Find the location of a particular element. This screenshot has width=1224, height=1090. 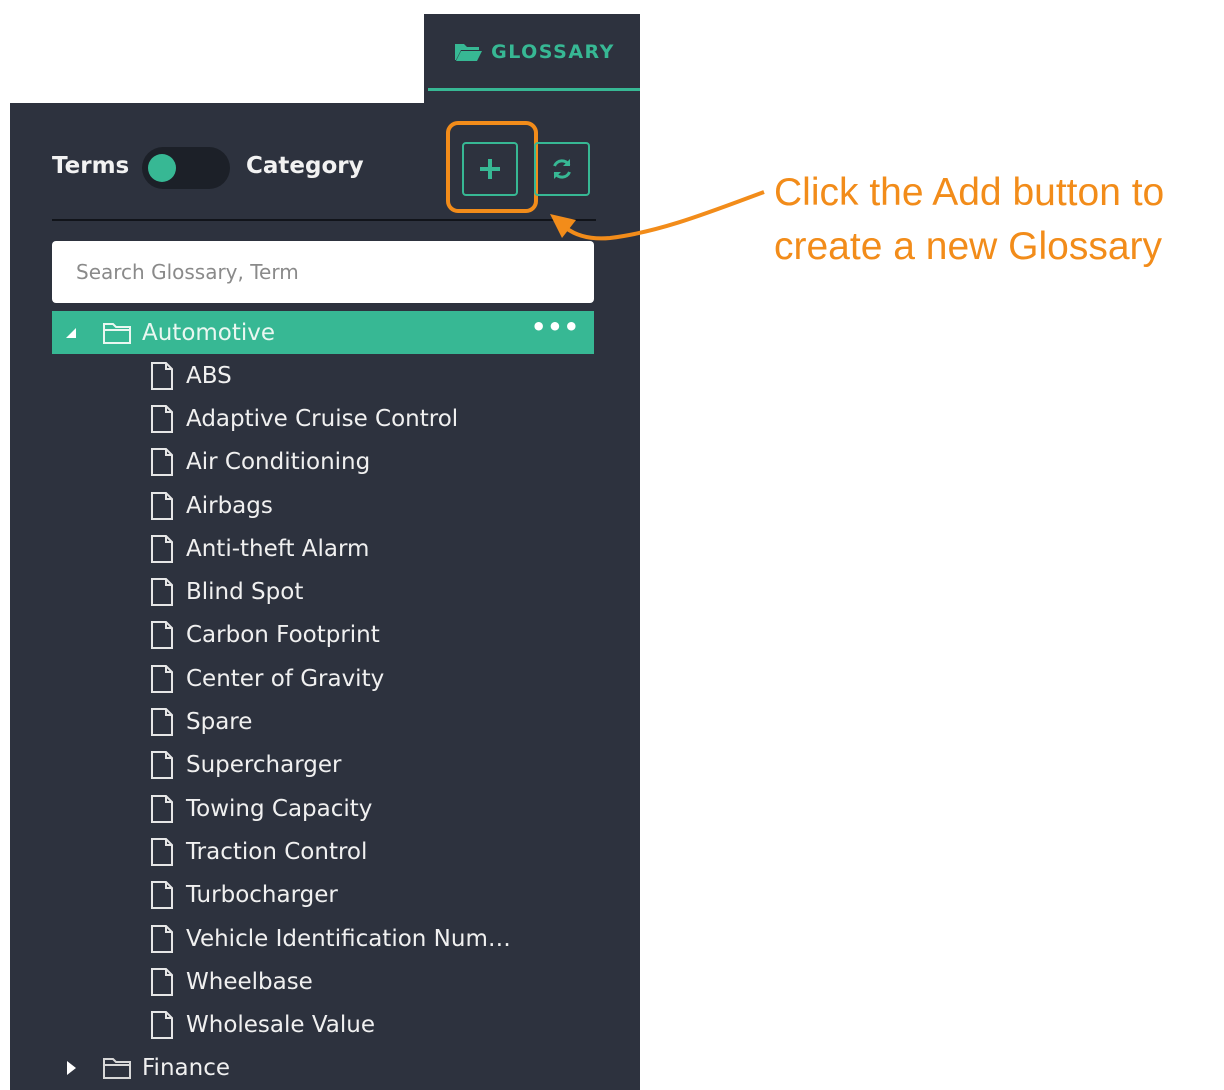

term-label: Traction Control is located at coordinates (277, 851).